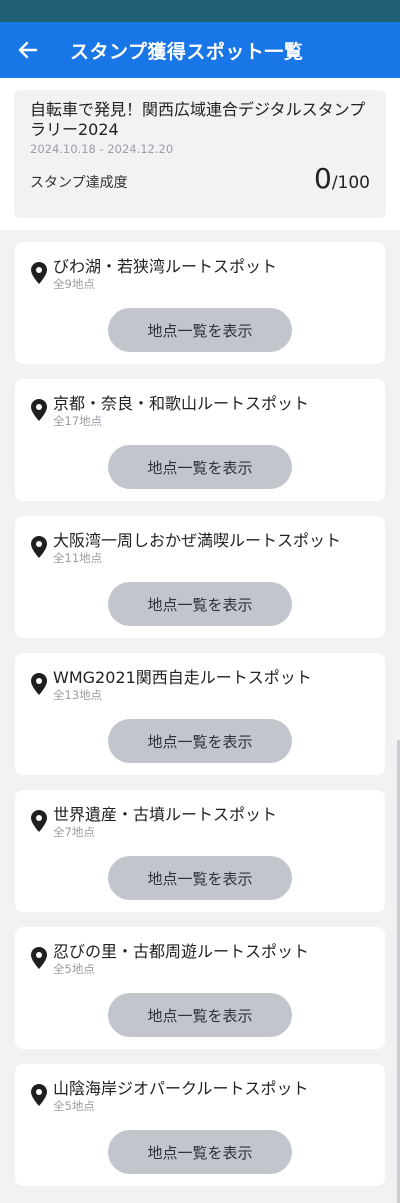  I want to click on route-spot-count: 全9地点, so click(74, 284).